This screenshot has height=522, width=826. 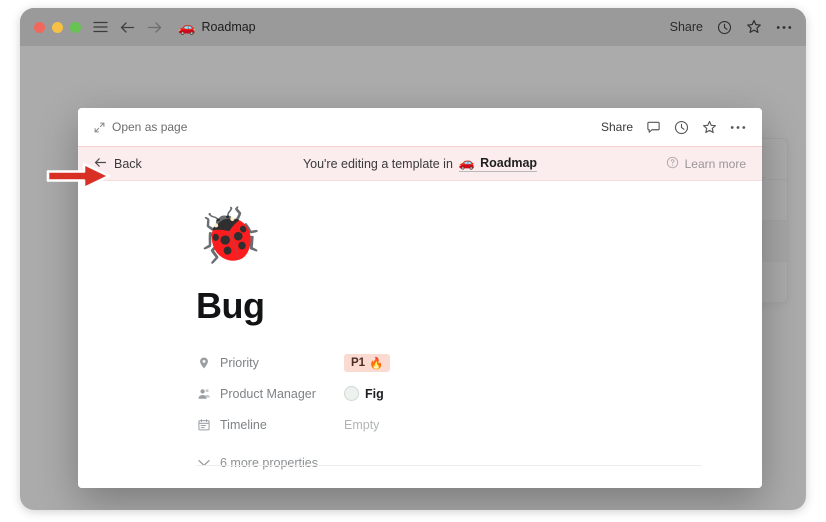 What do you see at coordinates (358, 362) in the screenshot?
I see `priority-badge-label: P1` at bounding box center [358, 362].